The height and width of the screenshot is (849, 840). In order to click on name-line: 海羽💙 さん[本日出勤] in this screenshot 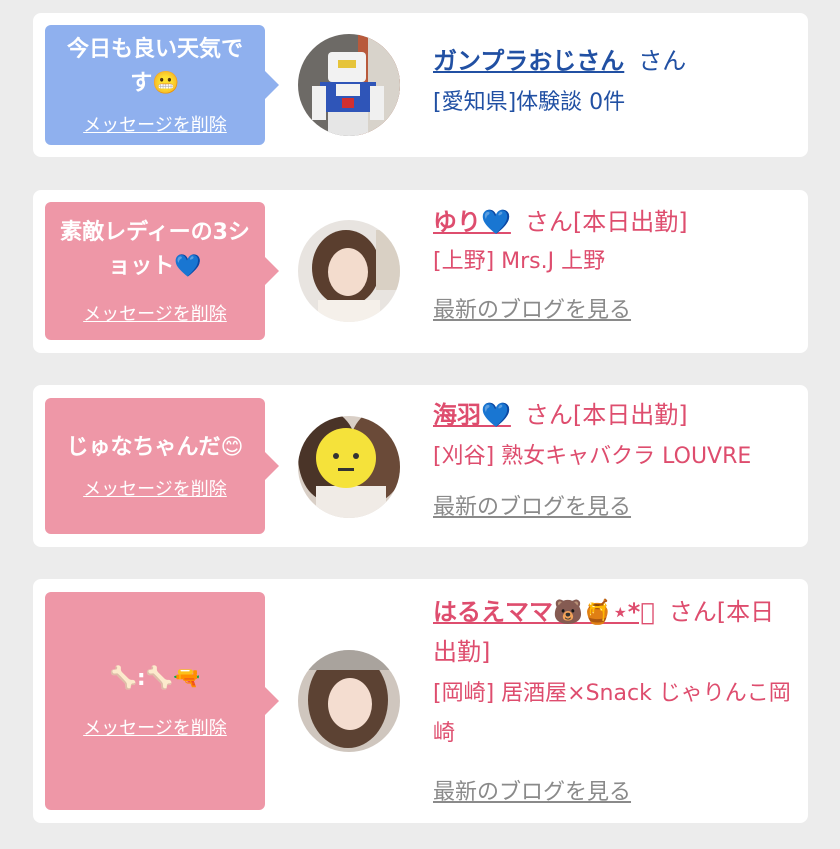, I will do `click(615, 415)`.